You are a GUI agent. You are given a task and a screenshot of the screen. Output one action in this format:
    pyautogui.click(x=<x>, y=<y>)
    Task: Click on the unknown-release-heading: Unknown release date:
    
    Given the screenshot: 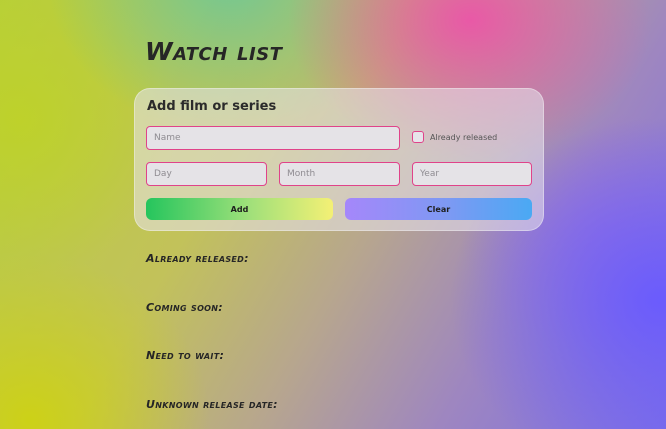 What is the action you would take?
    pyautogui.click(x=212, y=404)
    